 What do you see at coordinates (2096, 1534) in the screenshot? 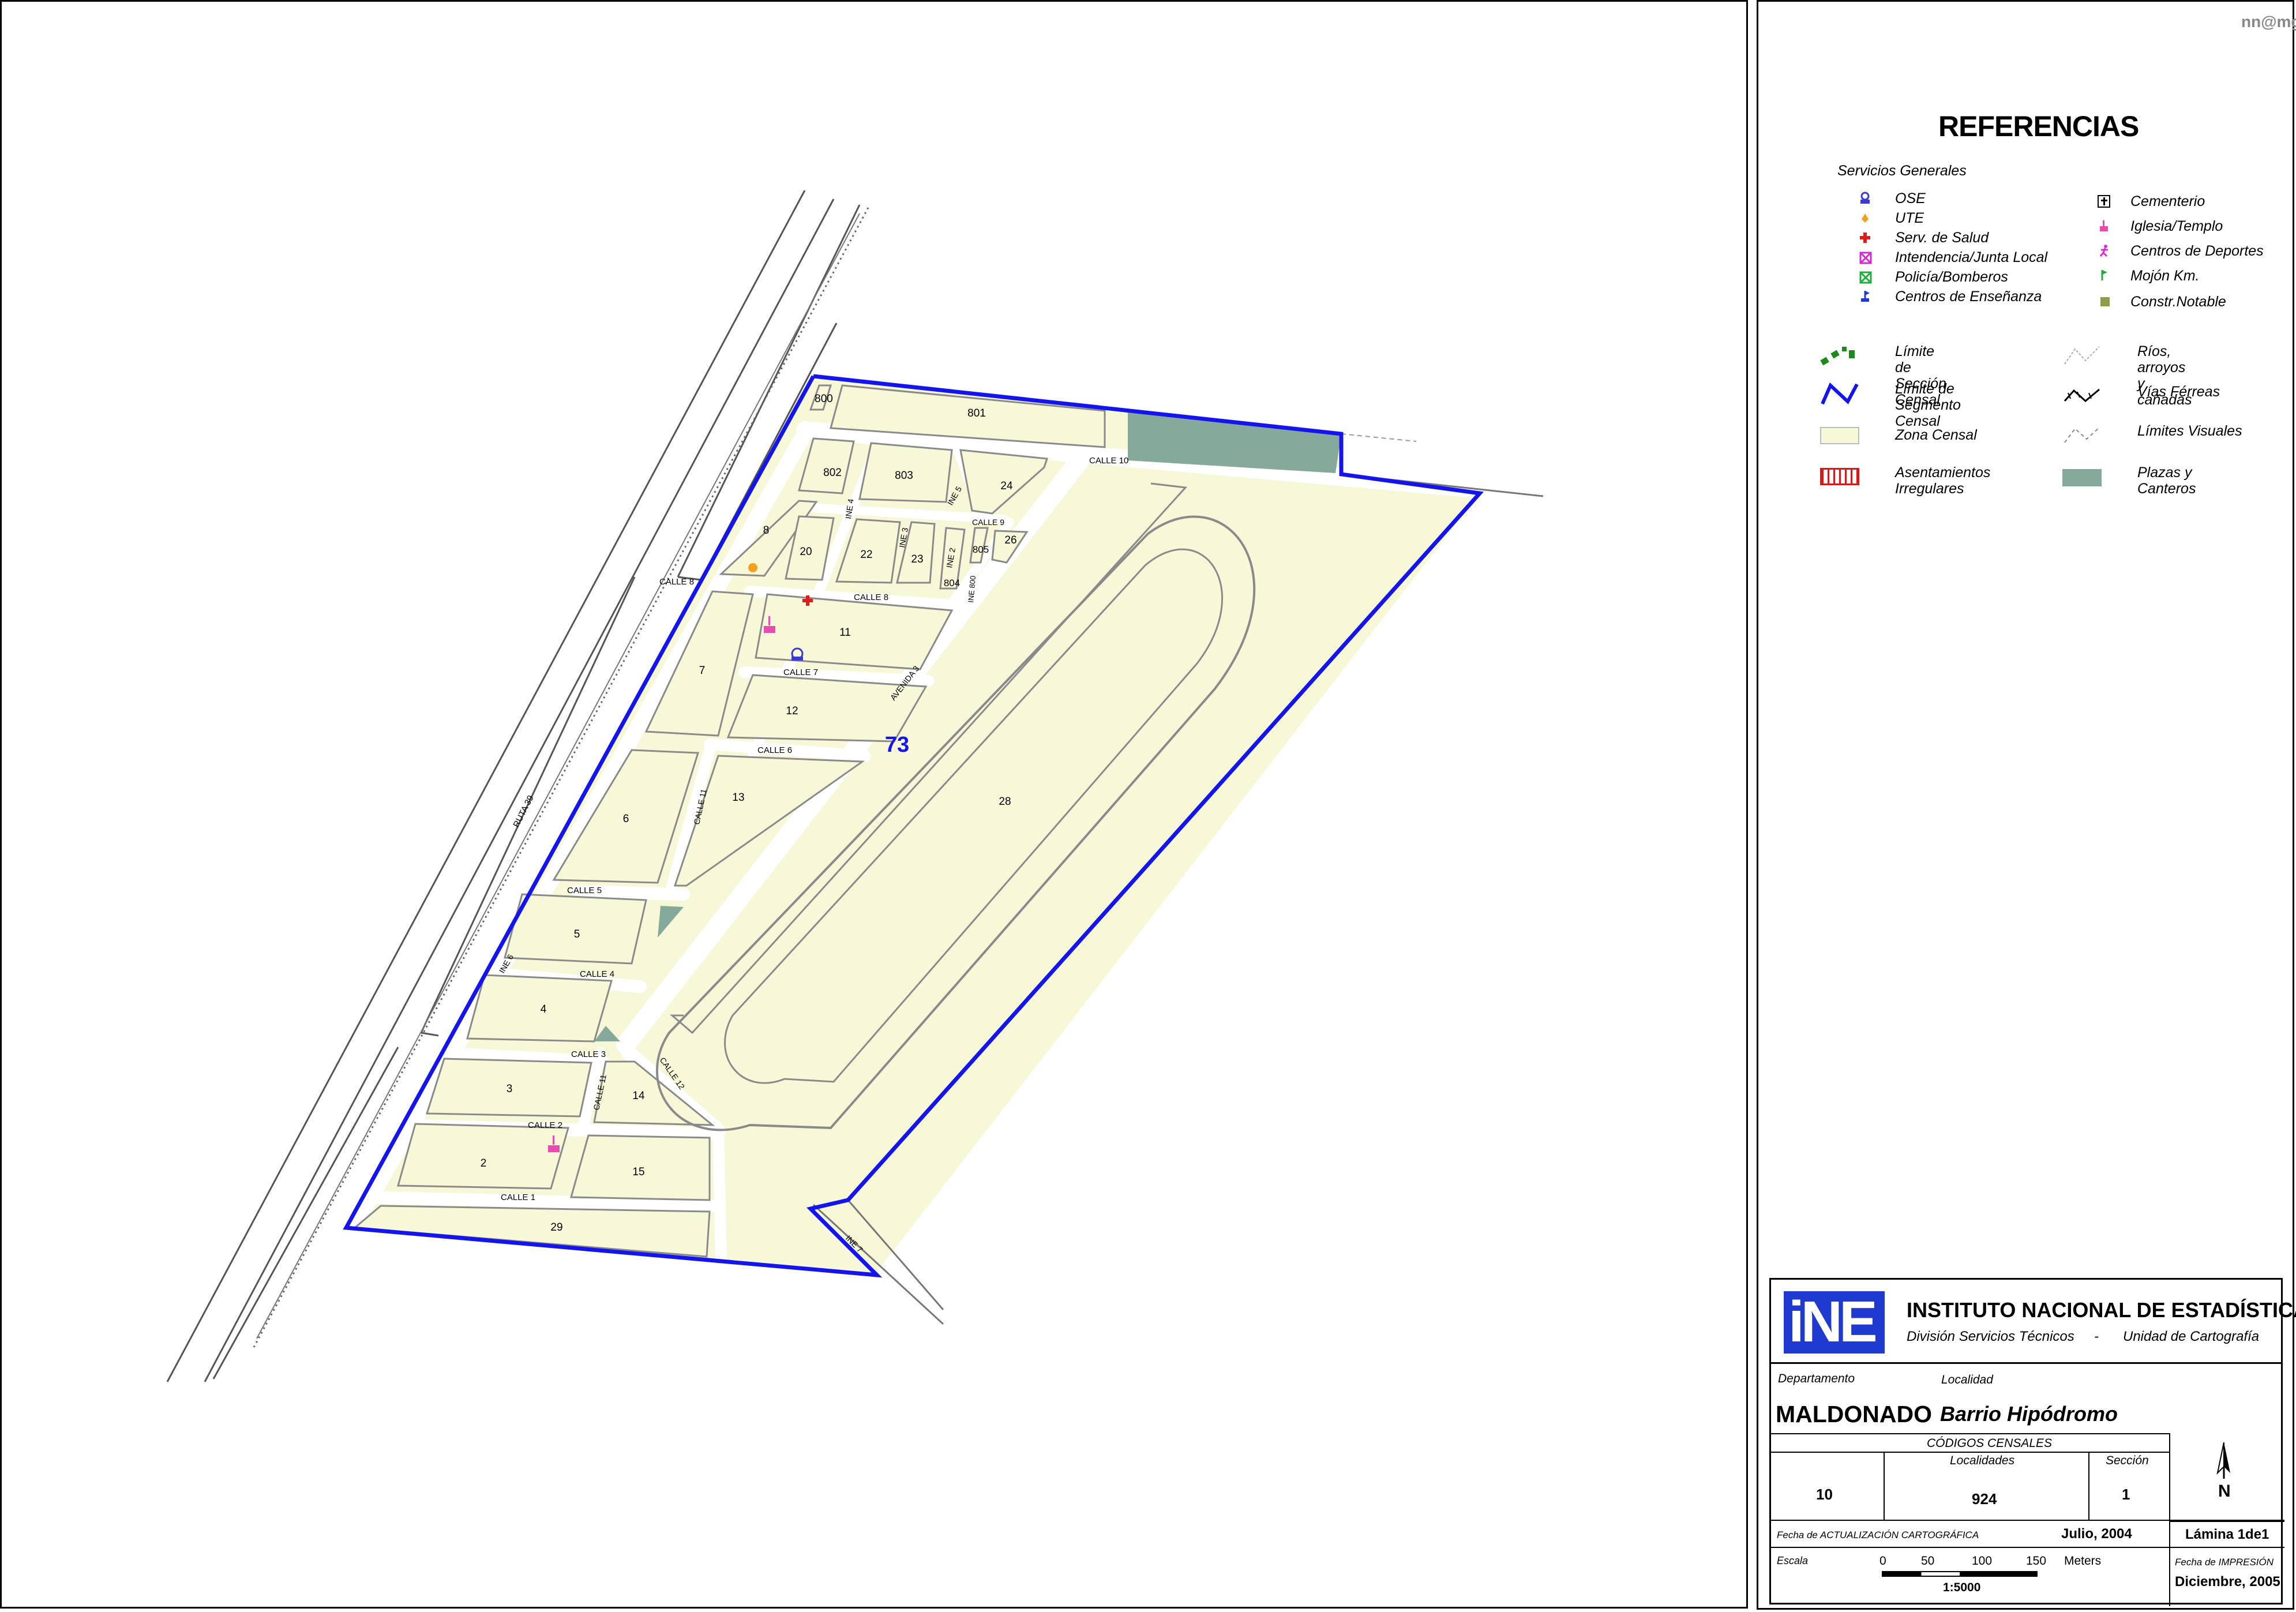
I see `fecha-actualizacion-value: Julio, 2004` at bounding box center [2096, 1534].